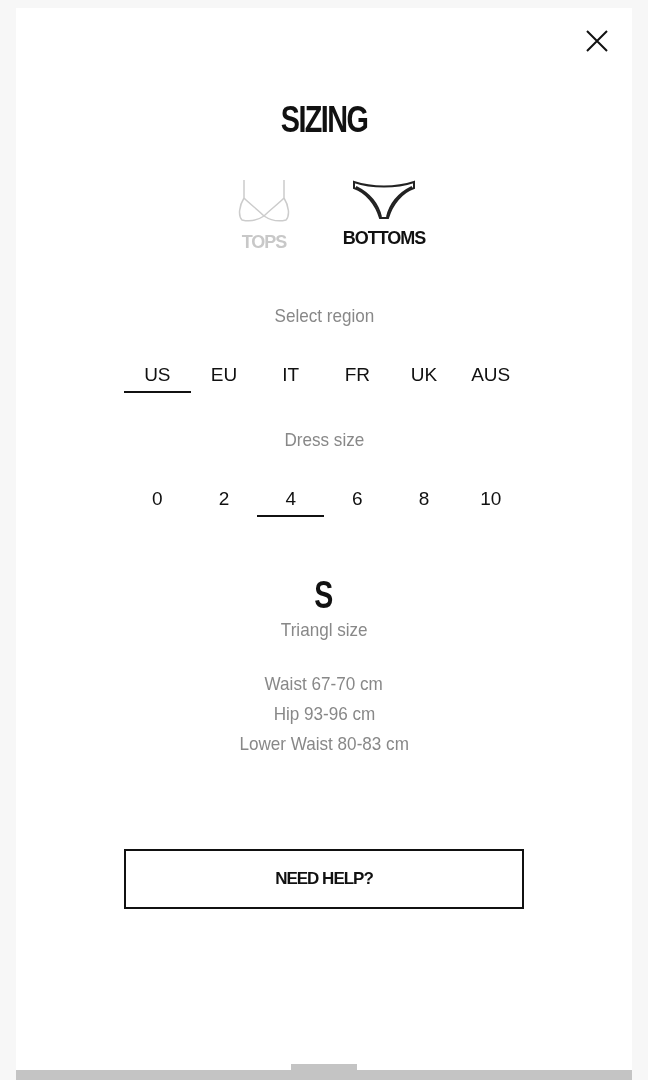  What do you see at coordinates (357, 500) in the screenshot?
I see `size-option: 6` at bounding box center [357, 500].